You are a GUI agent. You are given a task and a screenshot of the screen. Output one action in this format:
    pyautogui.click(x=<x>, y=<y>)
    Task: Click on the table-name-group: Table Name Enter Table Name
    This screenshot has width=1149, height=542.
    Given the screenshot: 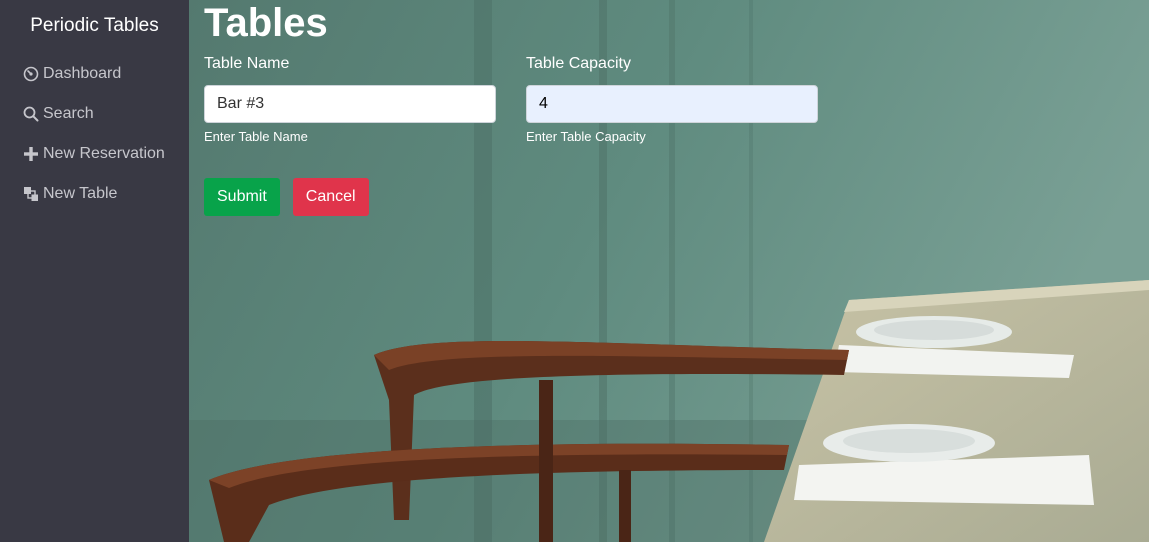 What is the action you would take?
    pyautogui.click(x=350, y=99)
    